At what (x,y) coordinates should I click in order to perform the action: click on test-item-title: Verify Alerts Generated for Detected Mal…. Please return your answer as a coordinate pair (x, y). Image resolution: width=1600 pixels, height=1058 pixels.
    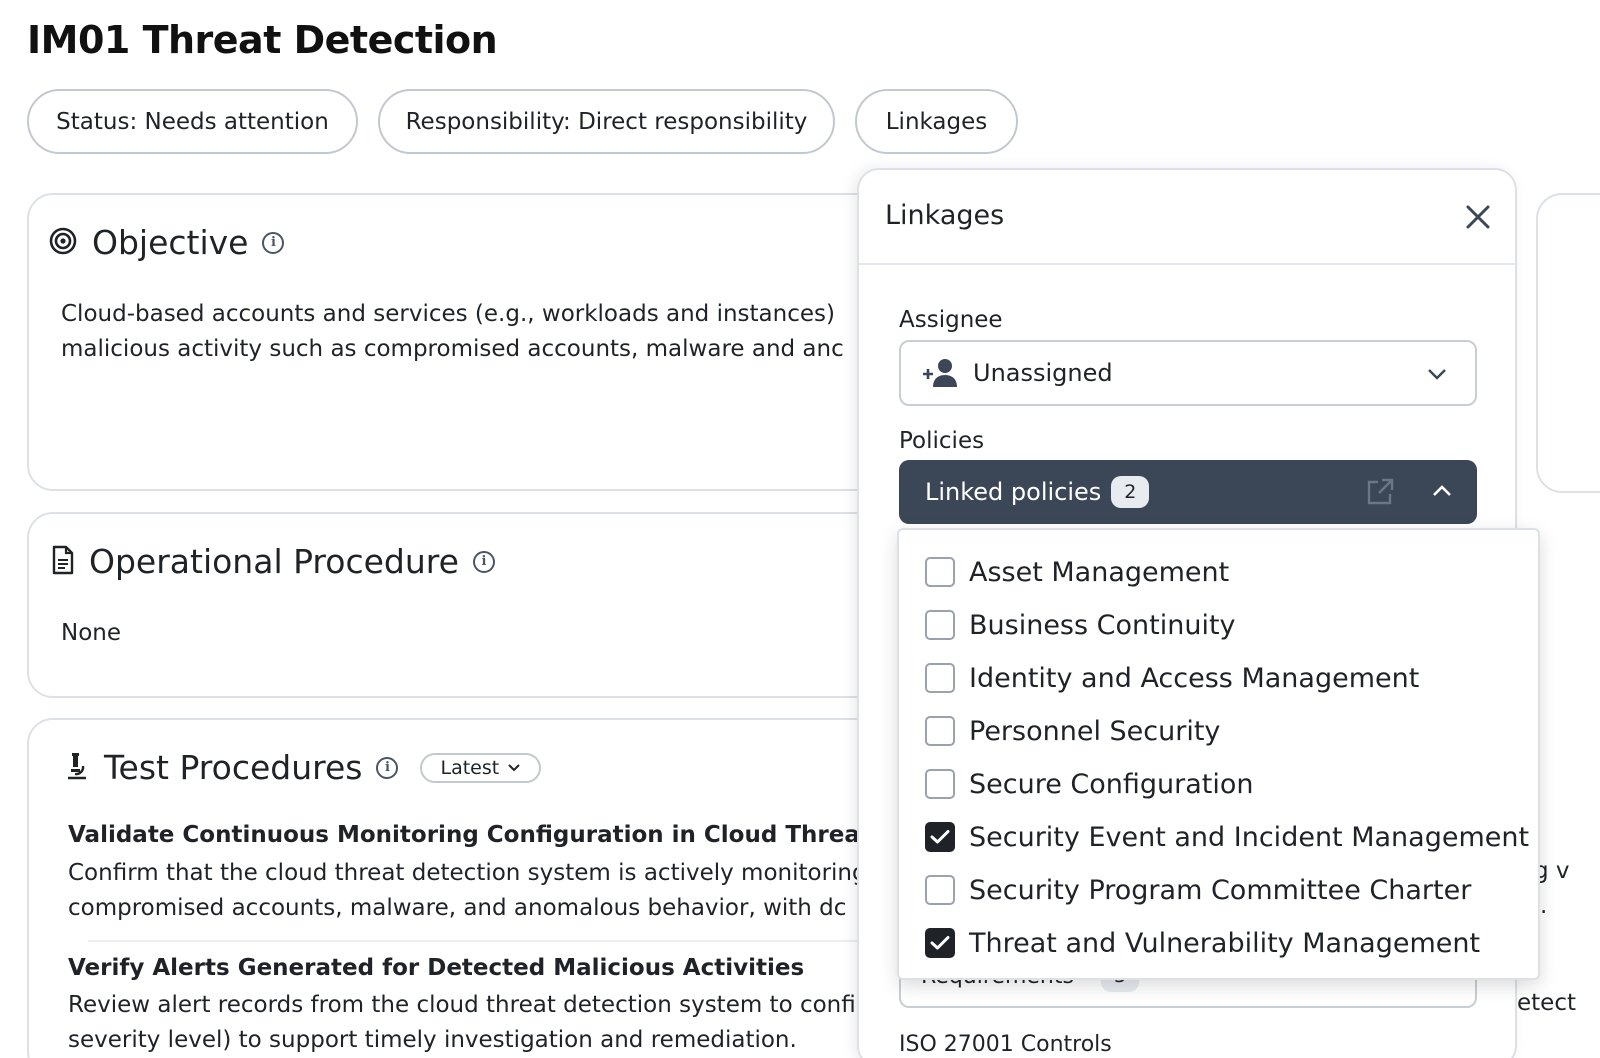
    Looking at the image, I should click on (436, 968).